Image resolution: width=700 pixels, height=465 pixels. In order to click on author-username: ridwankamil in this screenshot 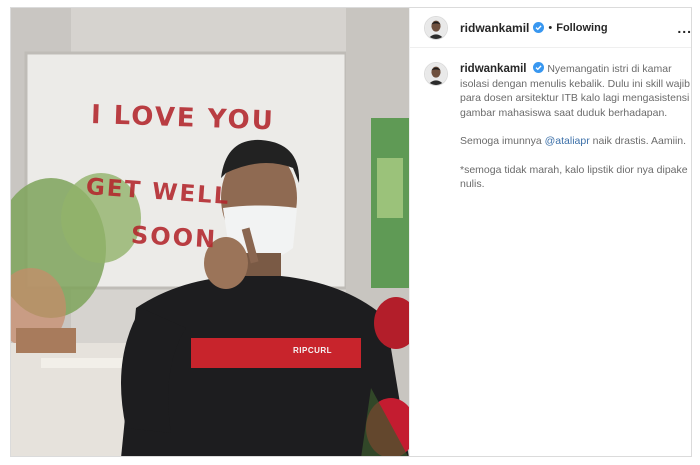, I will do `click(494, 28)`.